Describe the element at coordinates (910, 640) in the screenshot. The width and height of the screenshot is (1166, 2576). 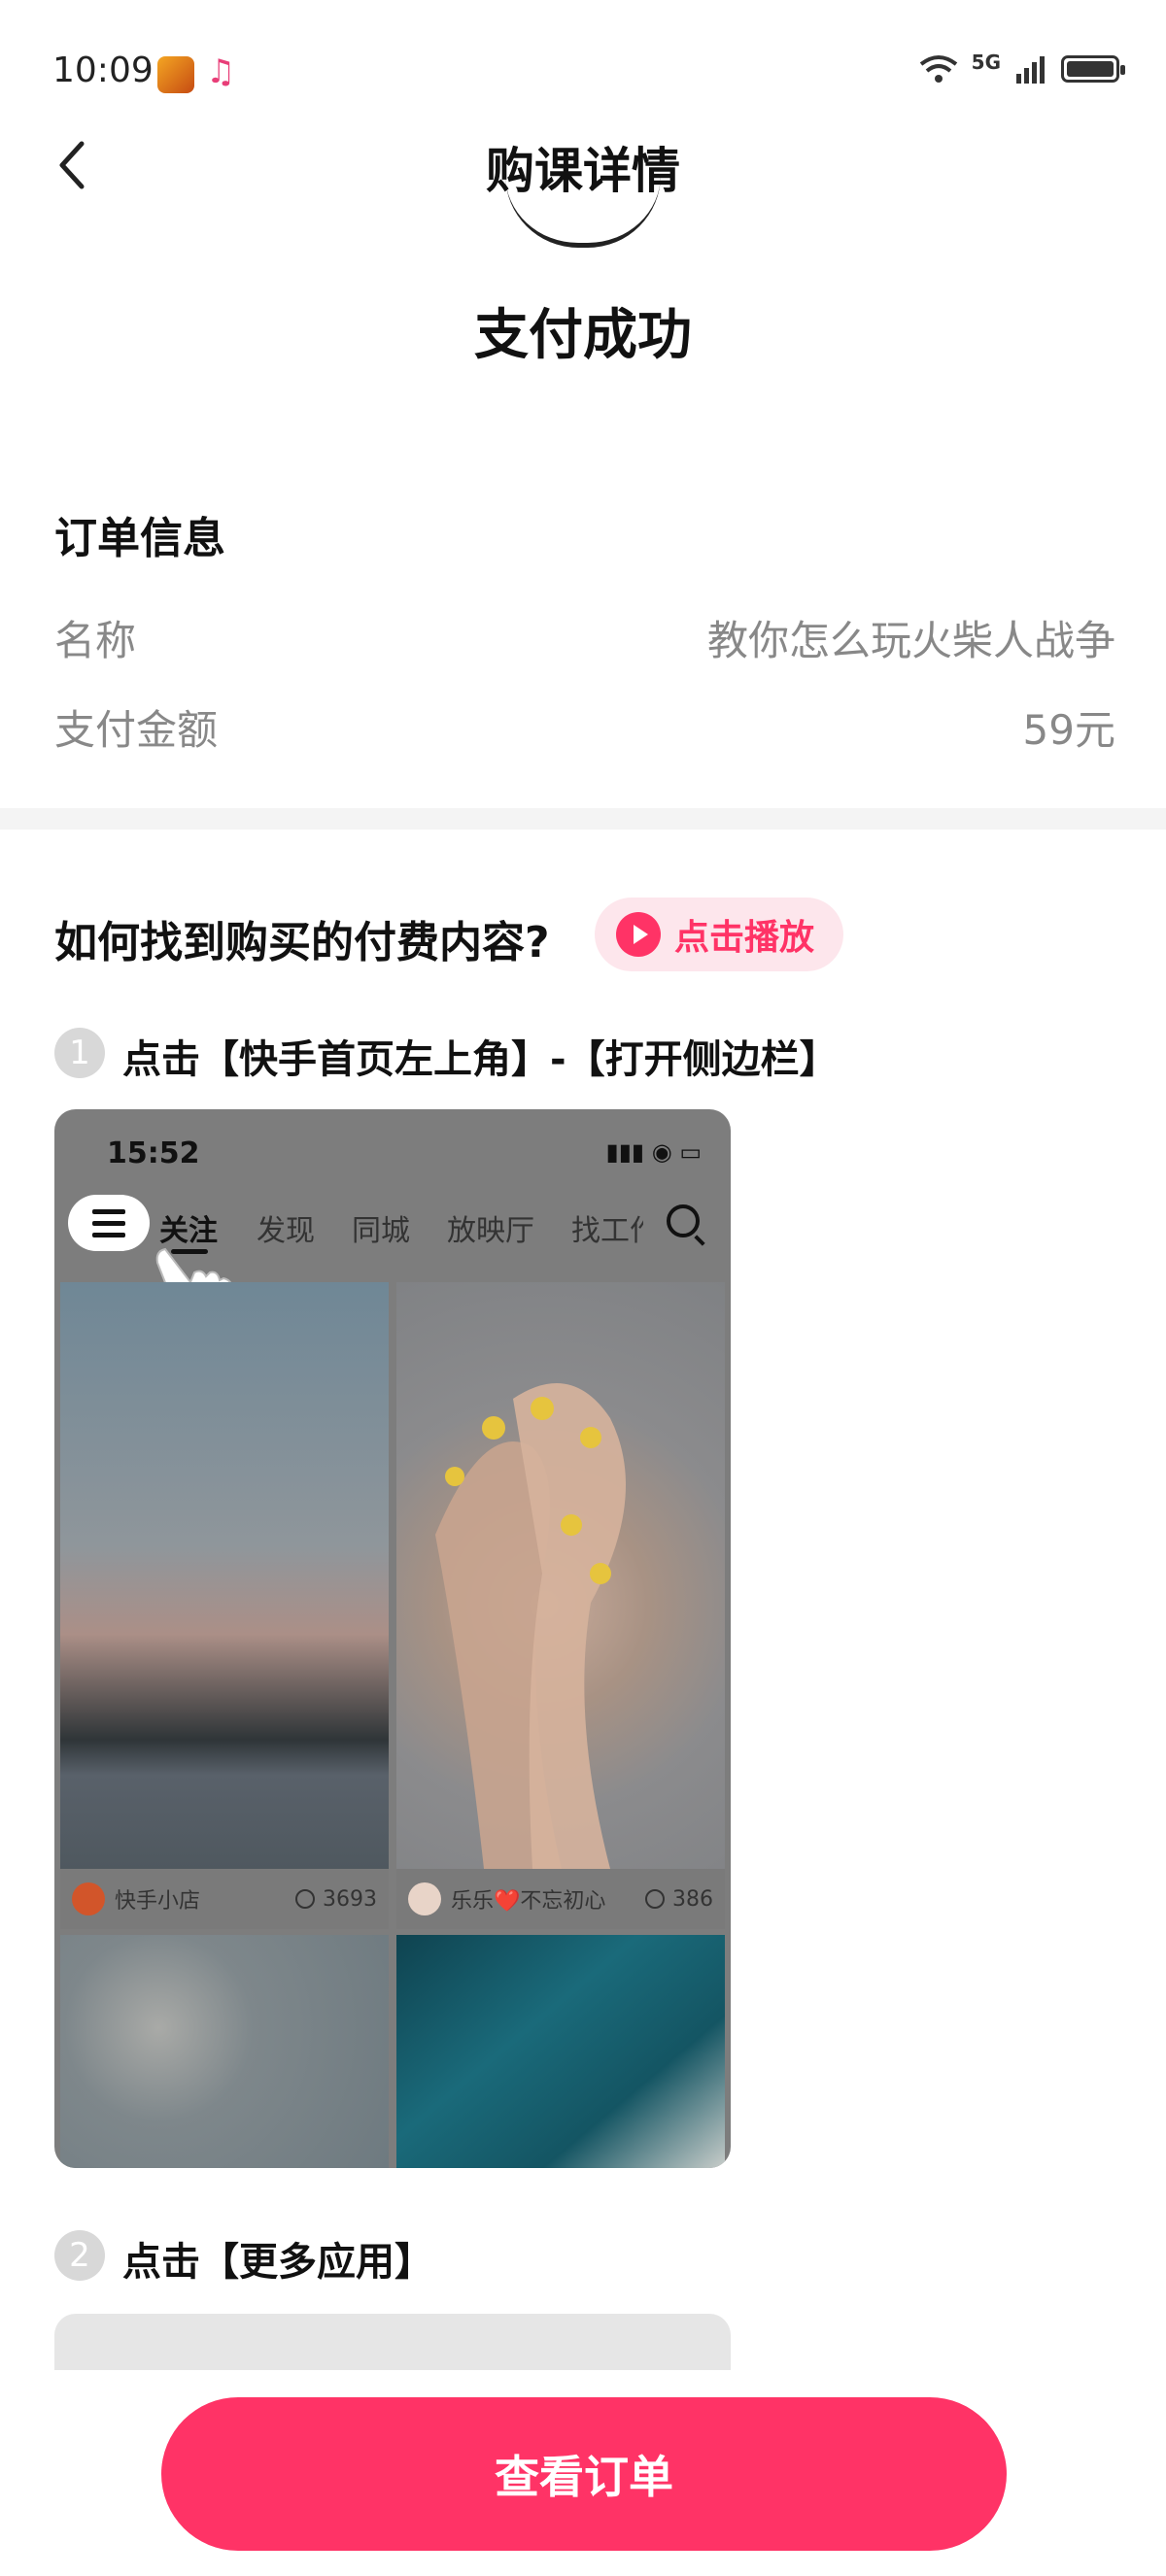
I see `order-name-value: 教你怎么玩火柴人战争` at that location.